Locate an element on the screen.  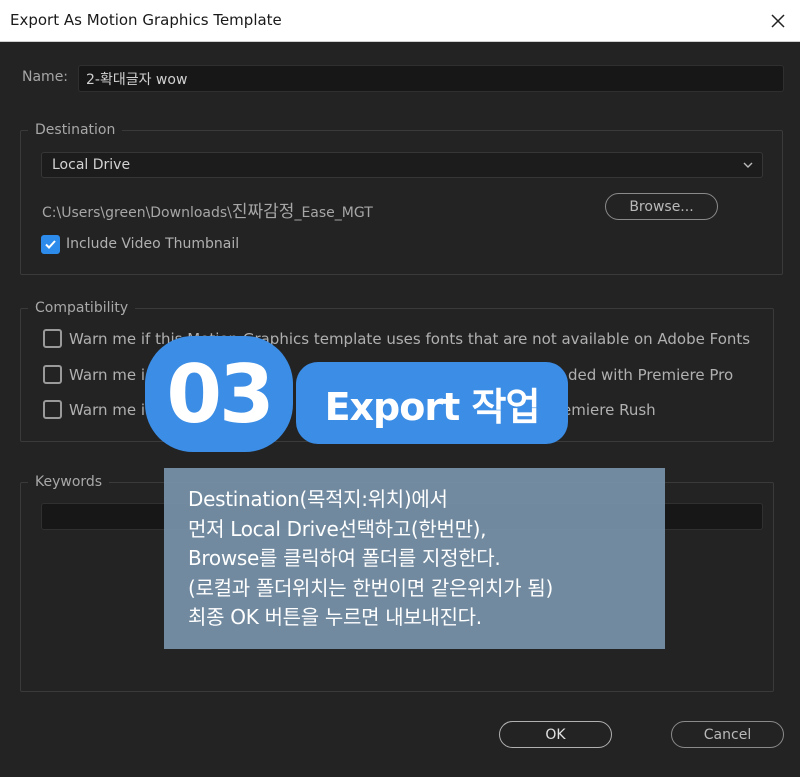
warn-premiere-pro-label-left: Warn me i is located at coordinates (107, 375).